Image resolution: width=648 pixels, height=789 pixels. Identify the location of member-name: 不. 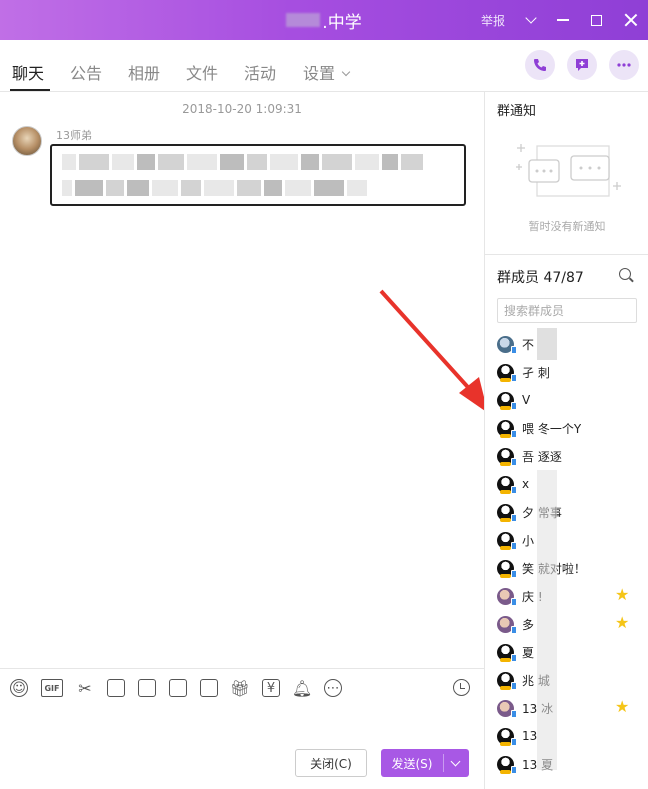
(528, 344).